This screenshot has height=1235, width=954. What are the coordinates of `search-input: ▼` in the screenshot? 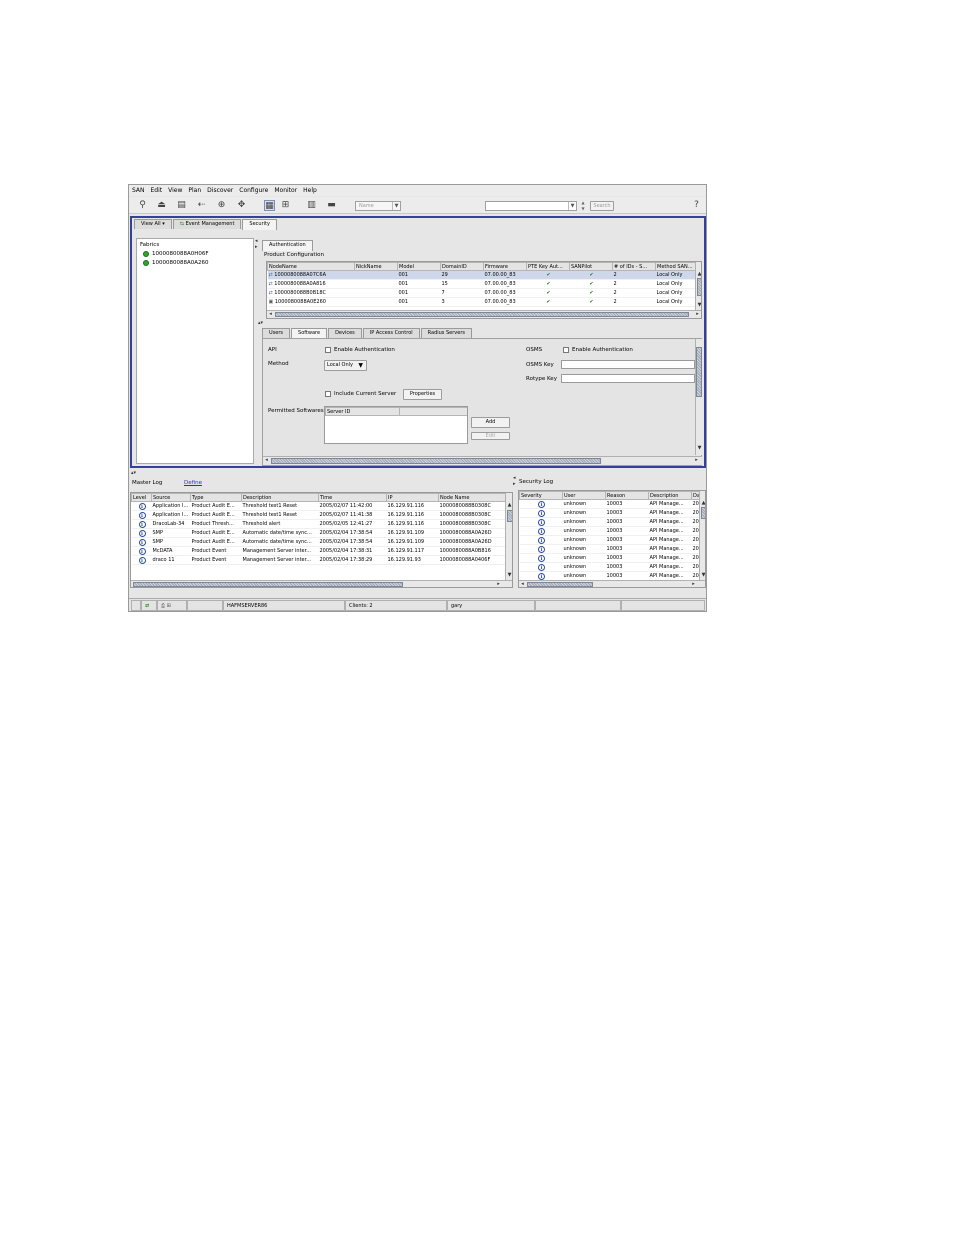 It's located at (531, 206).